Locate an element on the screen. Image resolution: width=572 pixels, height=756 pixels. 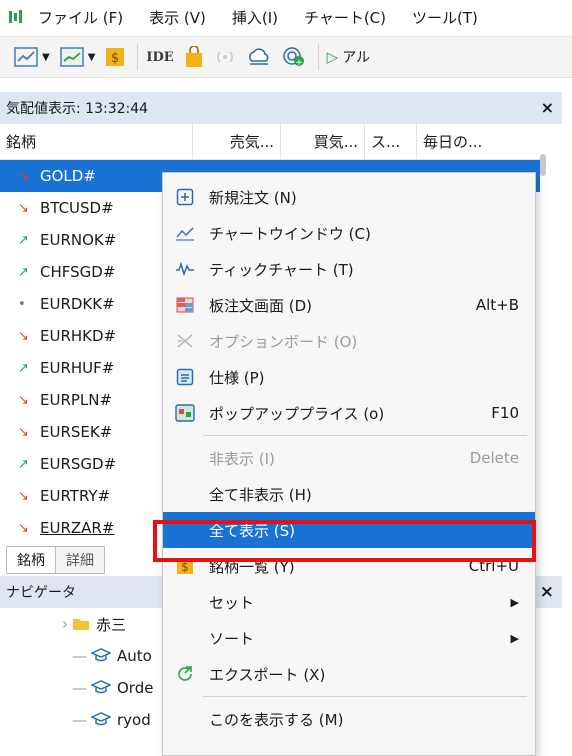
tree-item-expert: — Orde is located at coordinates (85, 688).